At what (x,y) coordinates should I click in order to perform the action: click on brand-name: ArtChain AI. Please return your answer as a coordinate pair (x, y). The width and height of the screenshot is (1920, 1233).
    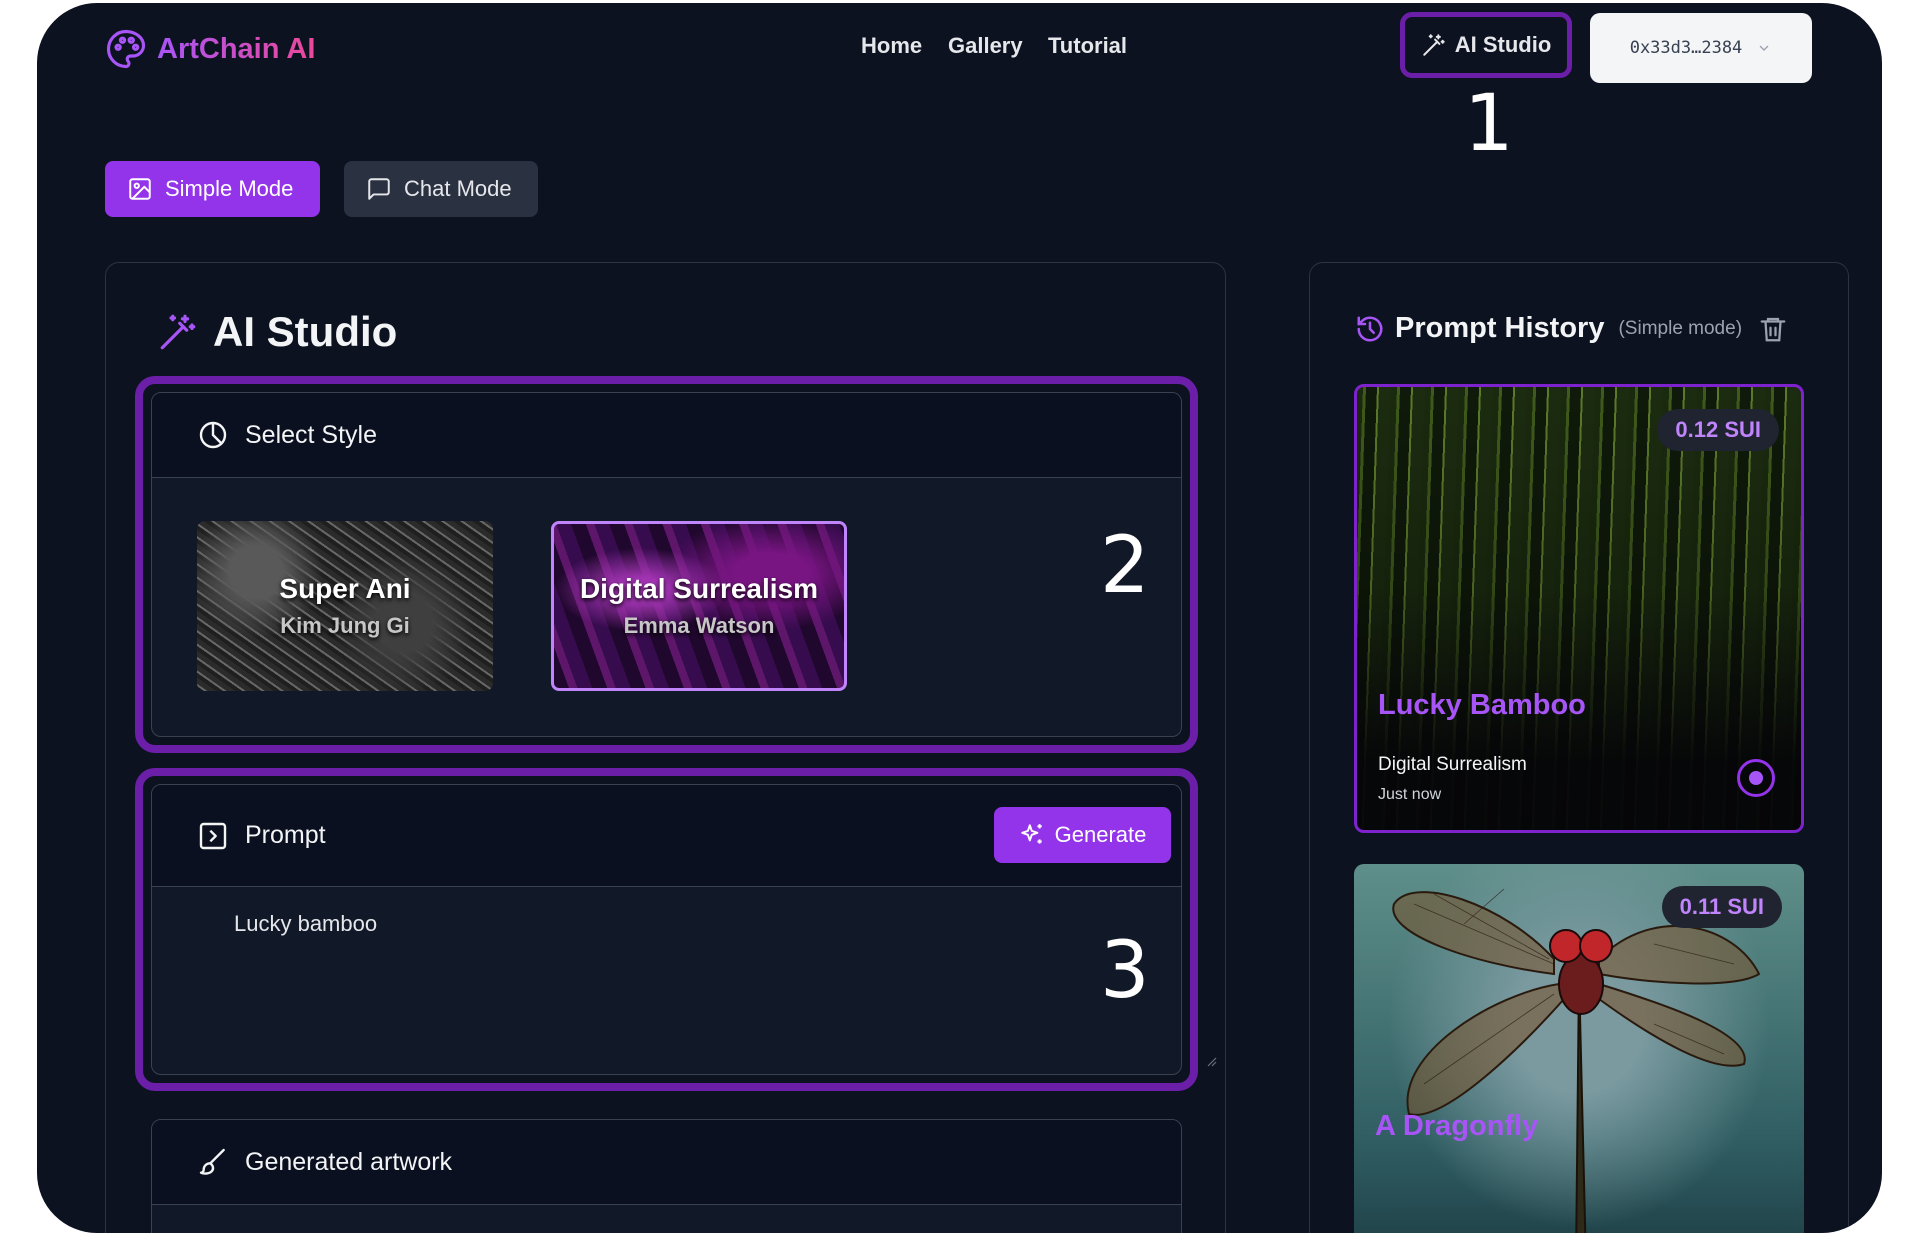
    Looking at the image, I should click on (236, 48).